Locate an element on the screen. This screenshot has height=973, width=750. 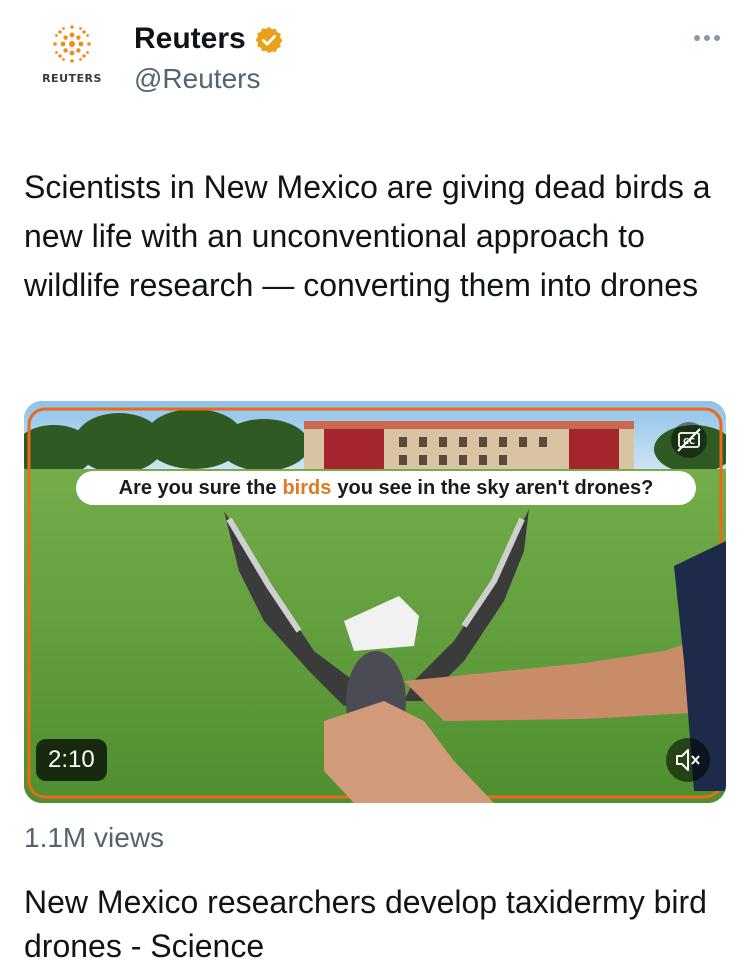
tweet-header: REUTERS Reuters @Reuters is located at coordinates (375, 60).